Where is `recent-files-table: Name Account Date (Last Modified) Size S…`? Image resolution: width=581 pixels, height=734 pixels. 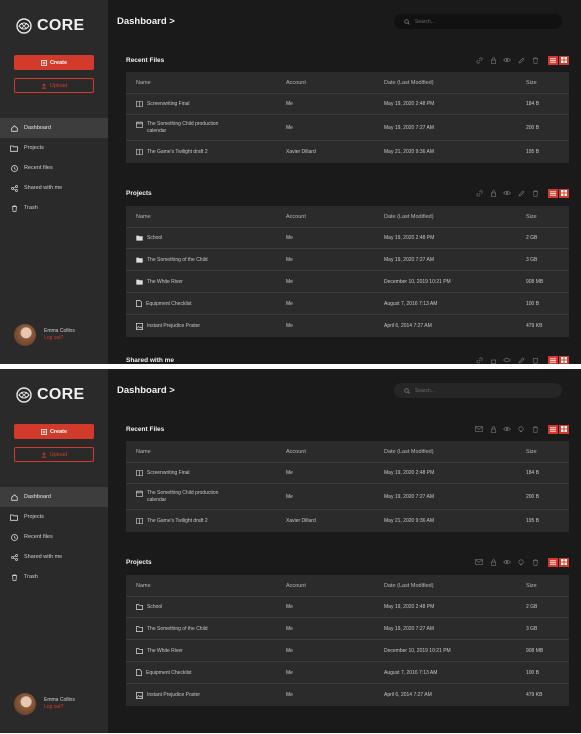
recent-files-table: Name Account Date (Last Modified) Size S… is located at coordinates (347, 117).